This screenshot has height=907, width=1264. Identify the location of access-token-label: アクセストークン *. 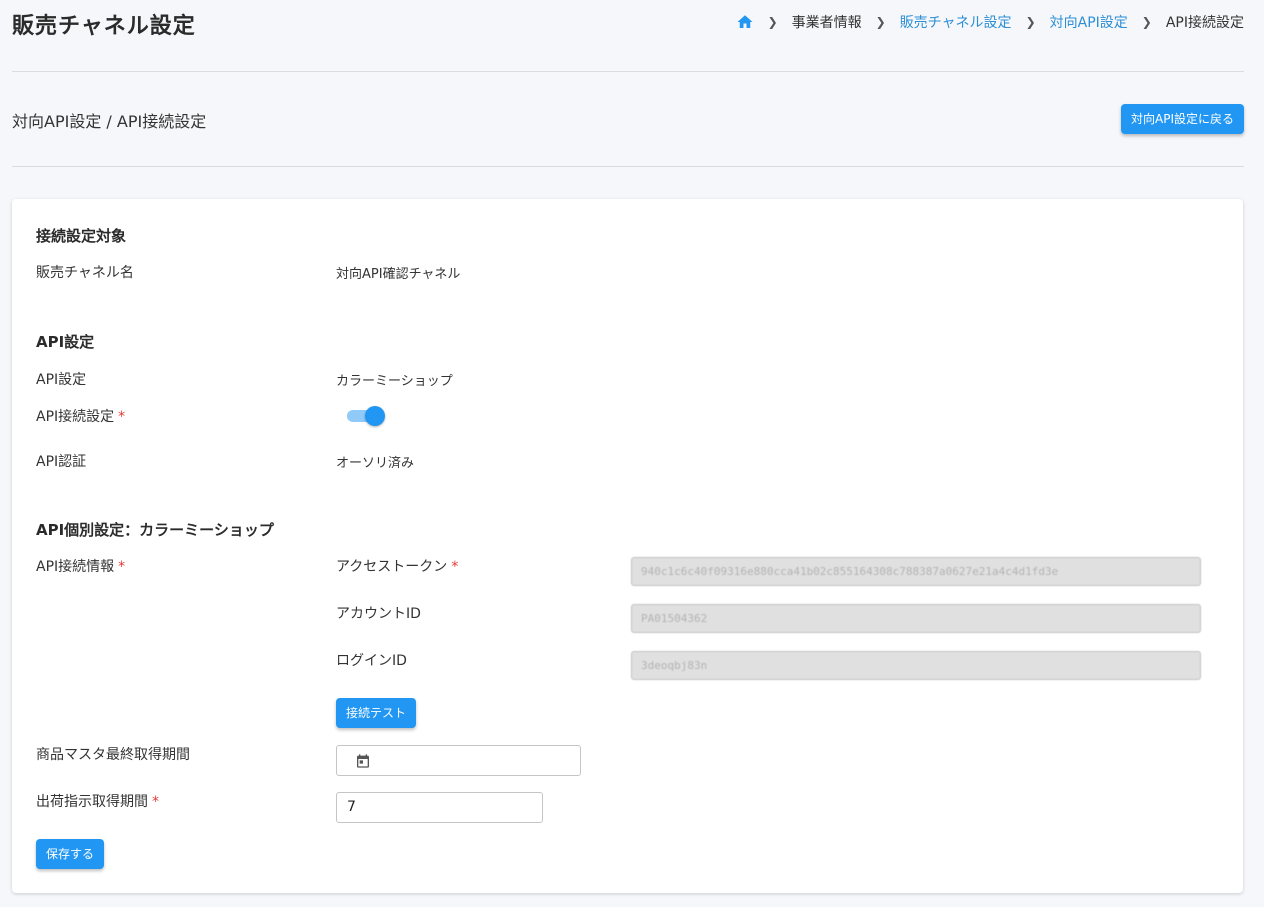
(397, 566).